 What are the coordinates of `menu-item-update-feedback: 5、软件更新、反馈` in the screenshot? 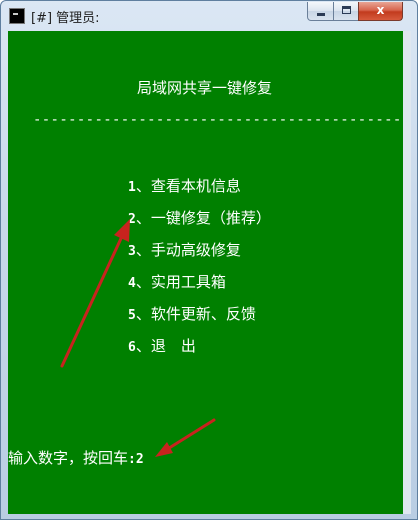 It's located at (192, 315).